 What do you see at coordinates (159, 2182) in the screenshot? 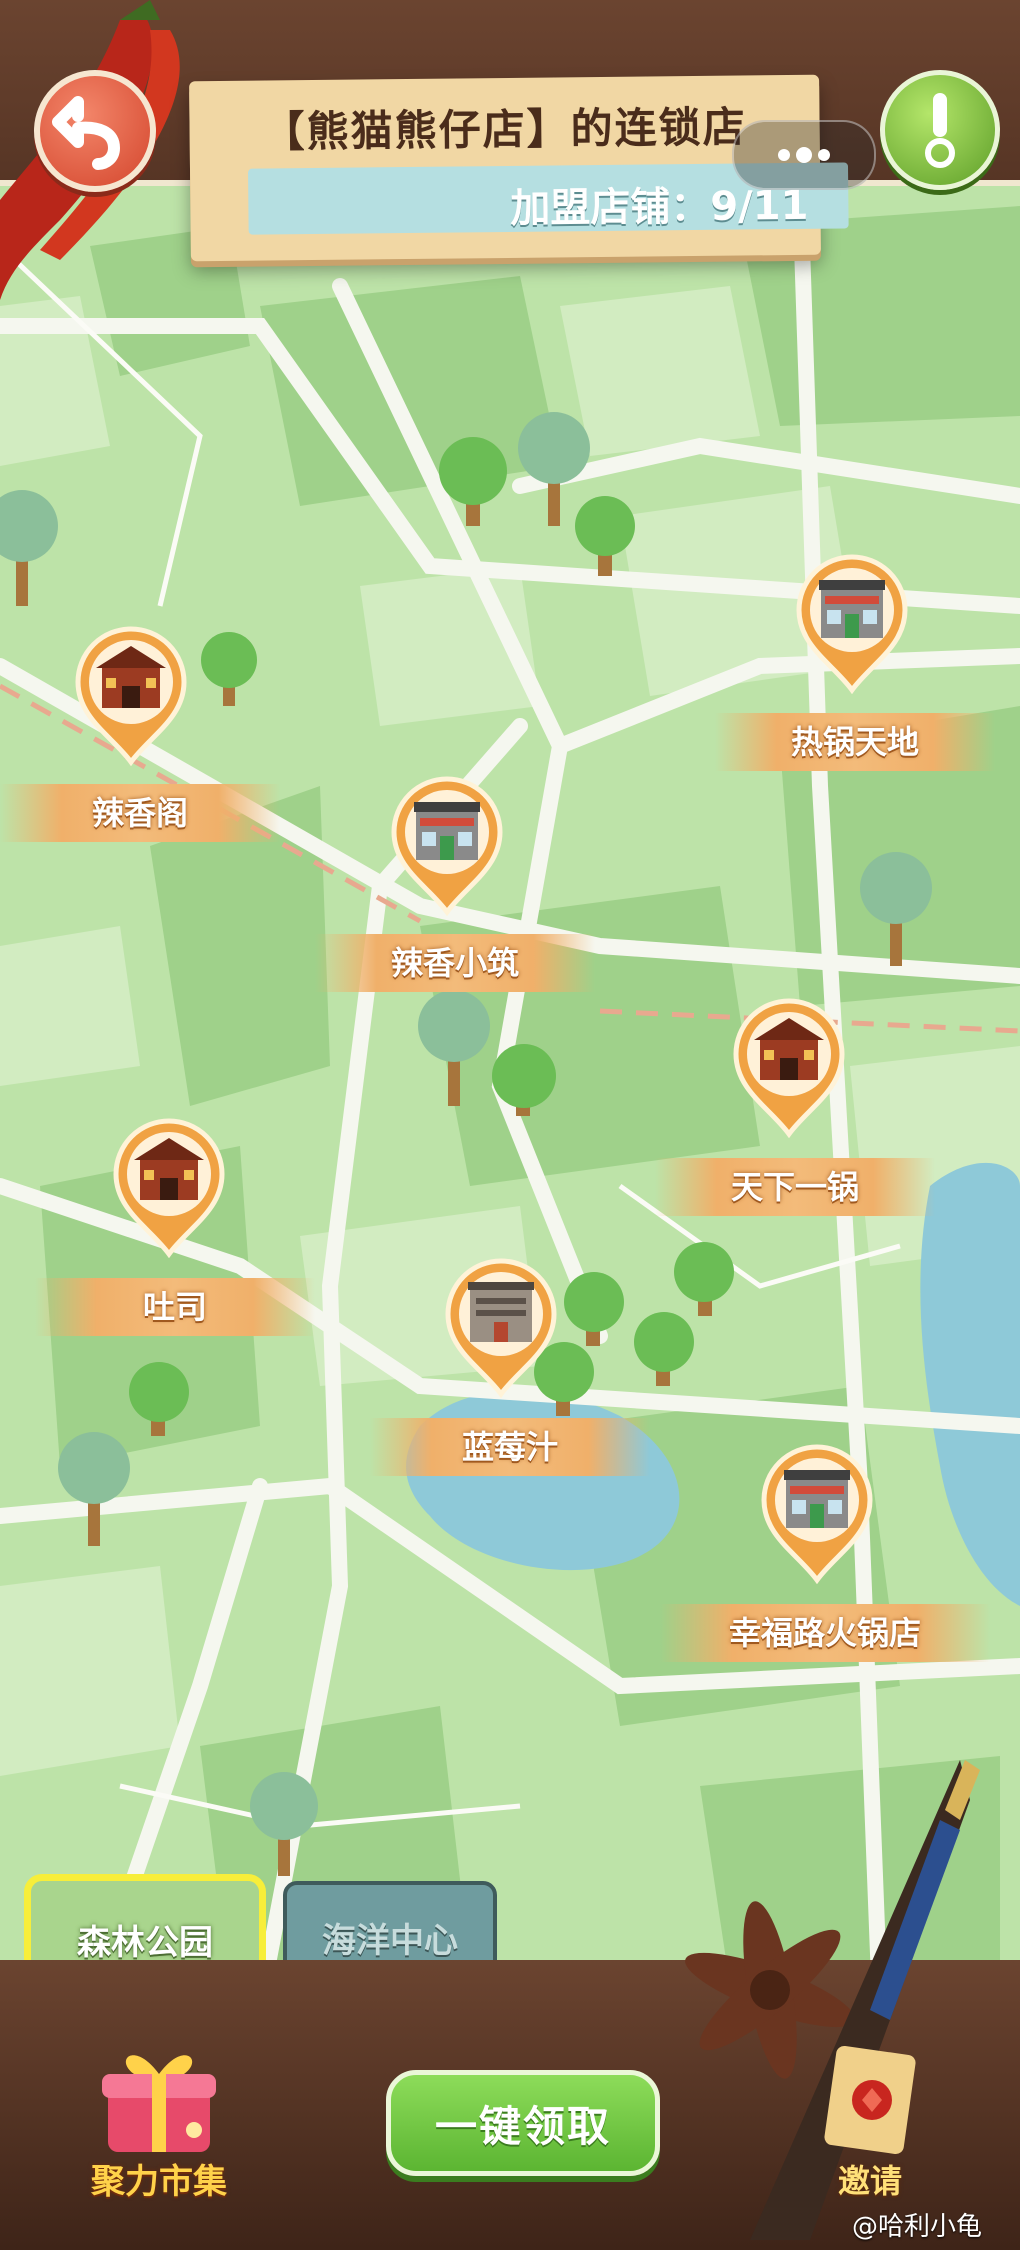
I see `market-label: 聚力市集` at bounding box center [159, 2182].